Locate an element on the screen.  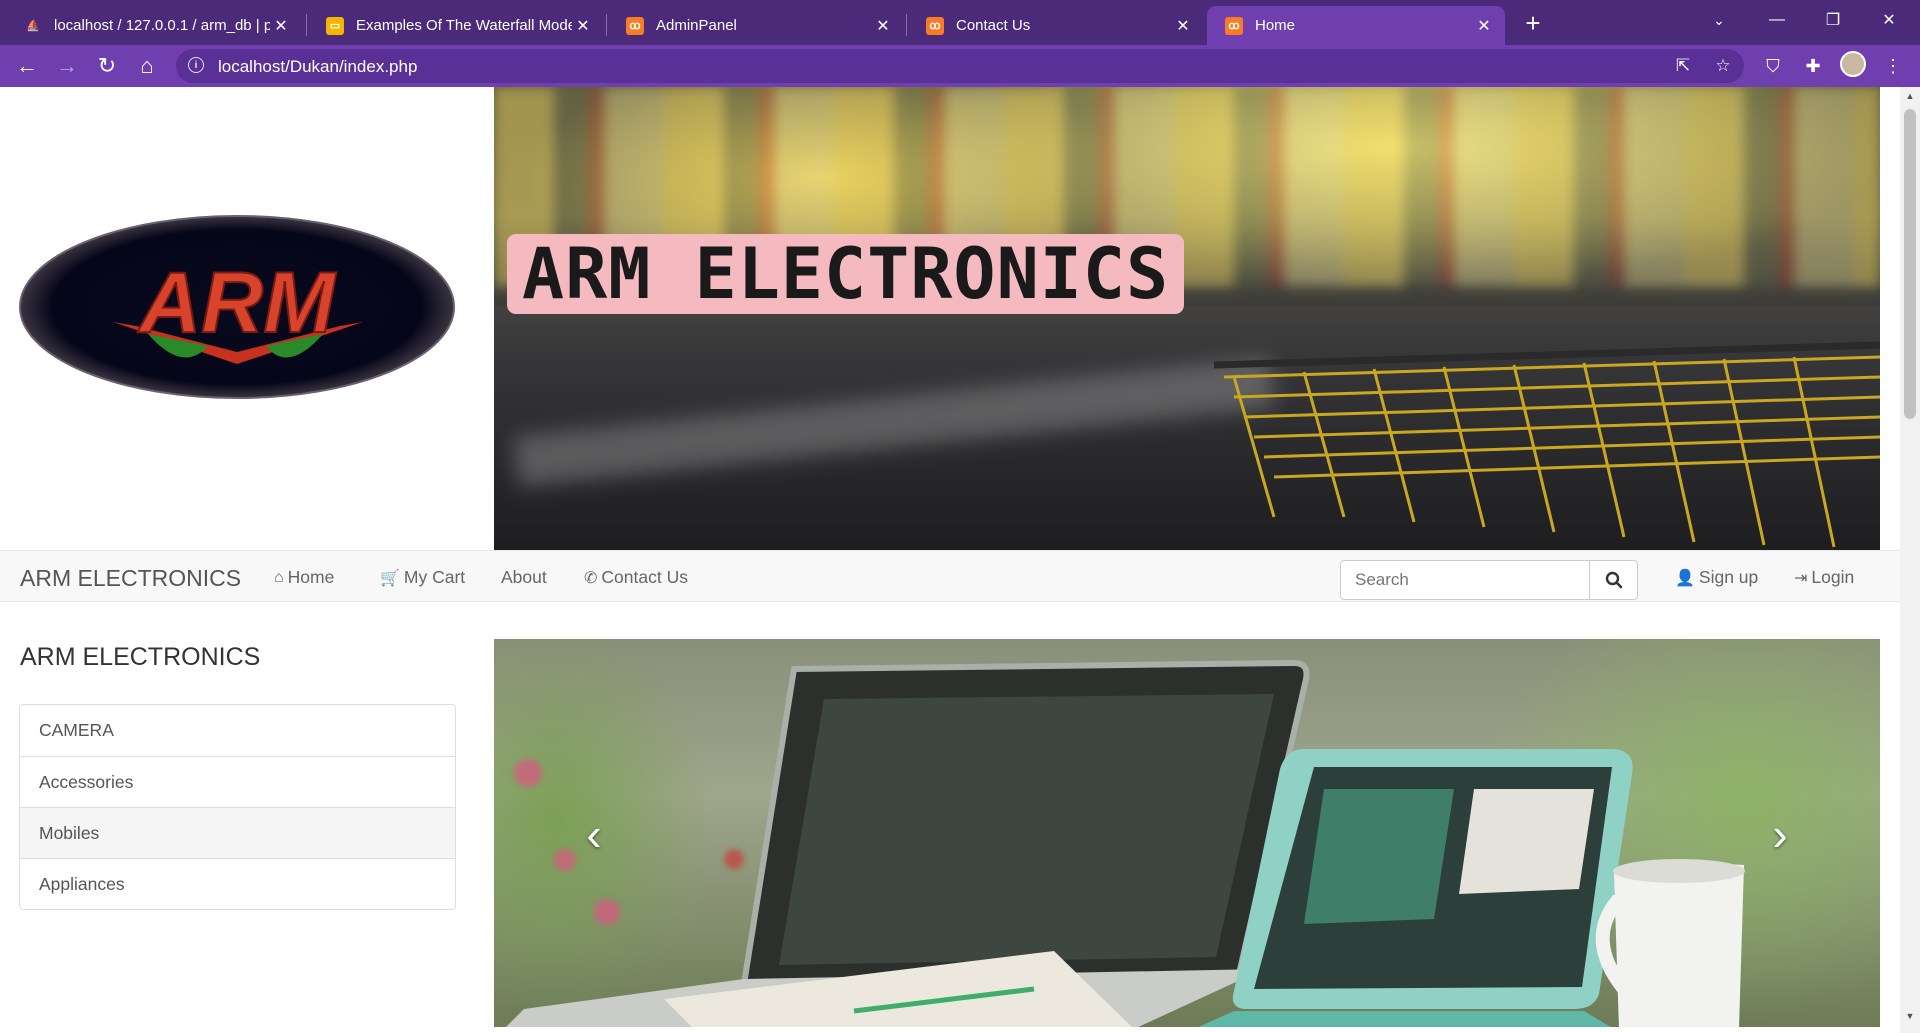
extensions-puzzle-icon: ✚ is located at coordinates (1813, 66).